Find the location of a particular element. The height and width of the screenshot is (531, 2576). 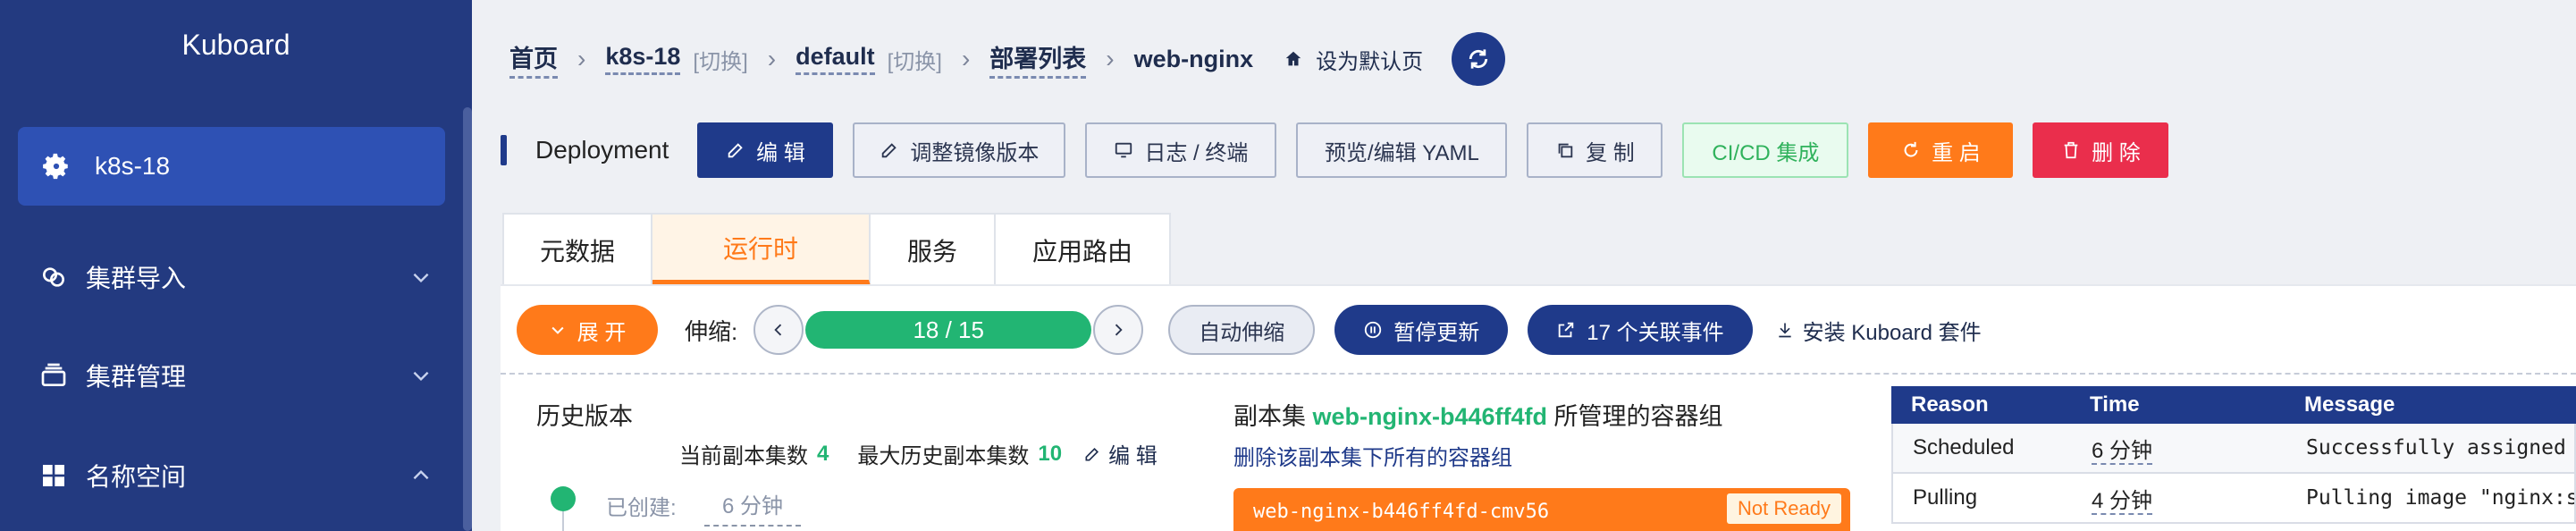

pod-name: web-nginx-b446ff4fd-cmv56 is located at coordinates (1402, 512).